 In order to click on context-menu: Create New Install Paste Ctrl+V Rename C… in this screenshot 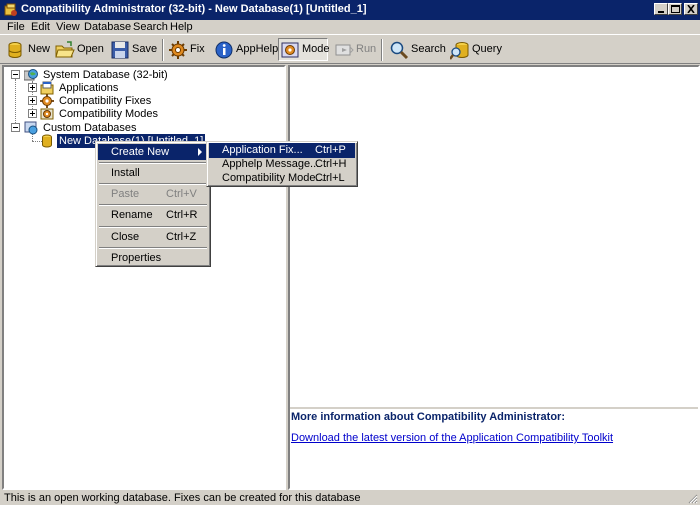, I will do `click(153, 204)`.